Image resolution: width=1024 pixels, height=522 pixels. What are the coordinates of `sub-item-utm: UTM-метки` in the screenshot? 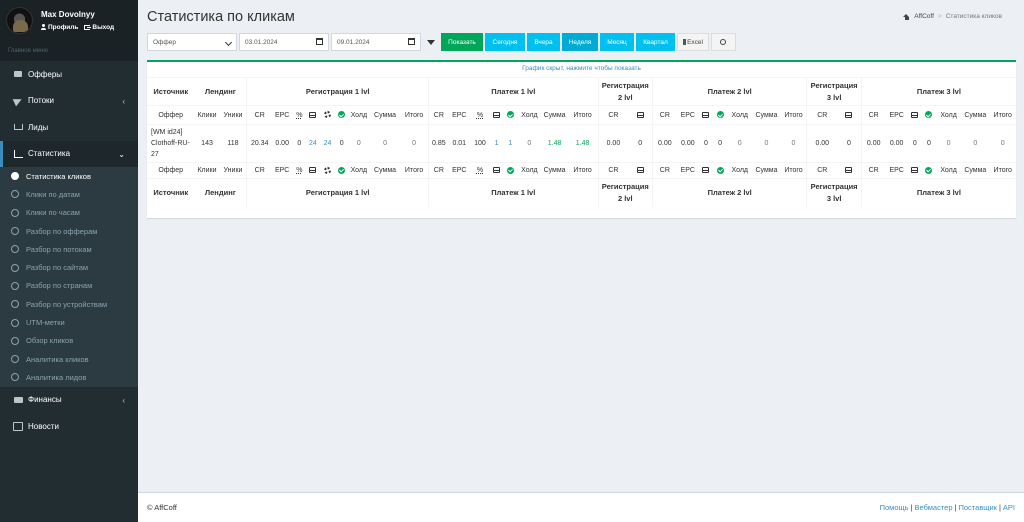 It's located at (69, 322).